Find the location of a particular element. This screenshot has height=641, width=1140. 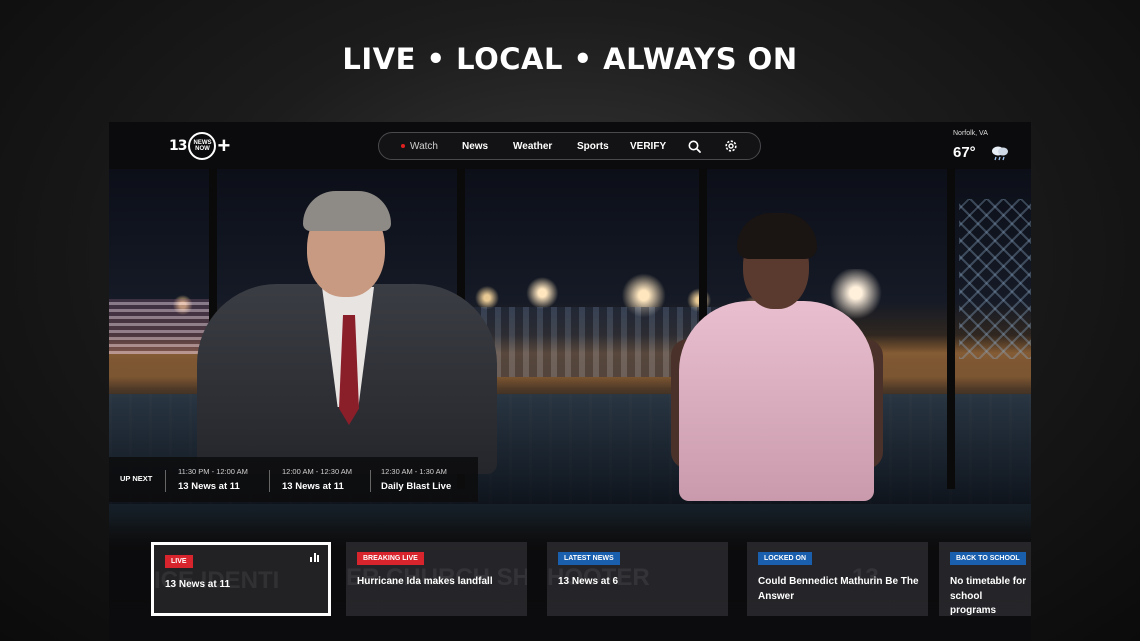

card-title: Hurricane Ida makes landfall is located at coordinates (425, 581).